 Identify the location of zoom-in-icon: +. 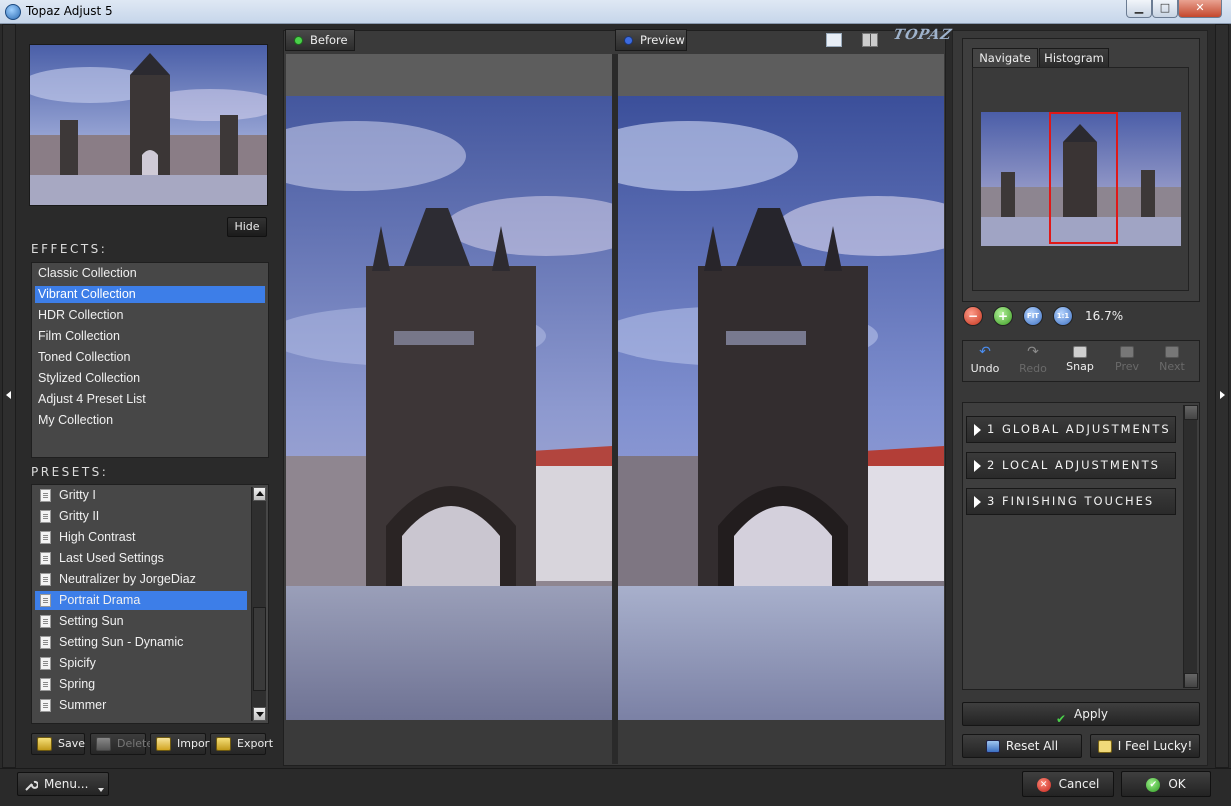
(1003, 316).